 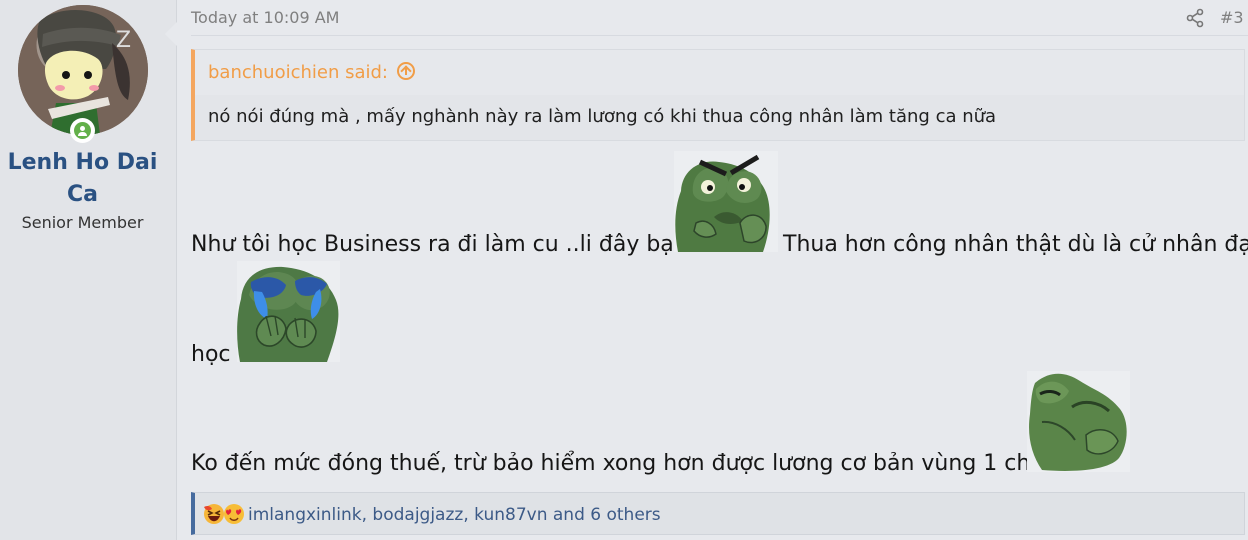 I want to click on user-sidebar: Z Lenh Ho Dai Ca Senior Member, so click(x=88, y=270).